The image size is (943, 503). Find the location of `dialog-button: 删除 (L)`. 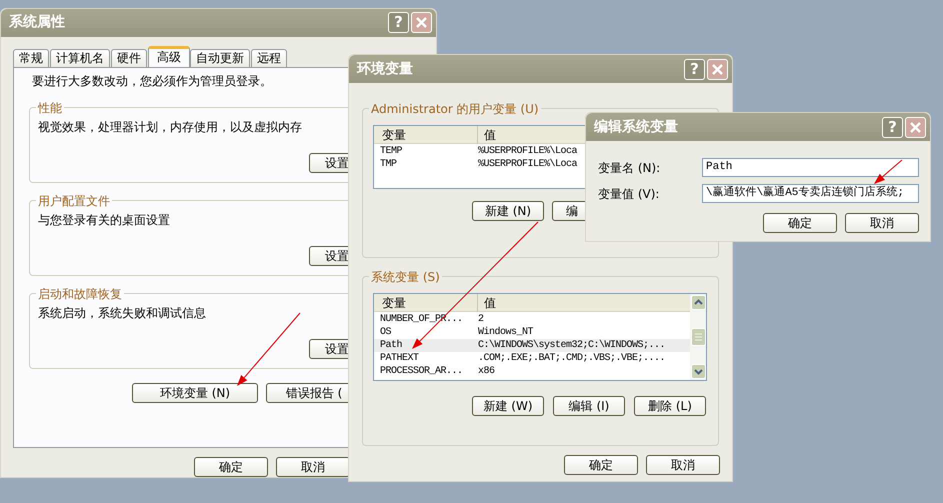

dialog-button: 删除 (L) is located at coordinates (670, 406).